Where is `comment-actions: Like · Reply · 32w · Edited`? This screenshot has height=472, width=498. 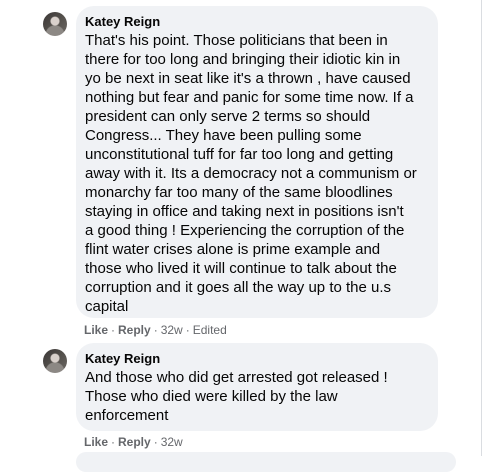
comment-actions: Like · Reply · 32w · Edited is located at coordinates (155, 330).